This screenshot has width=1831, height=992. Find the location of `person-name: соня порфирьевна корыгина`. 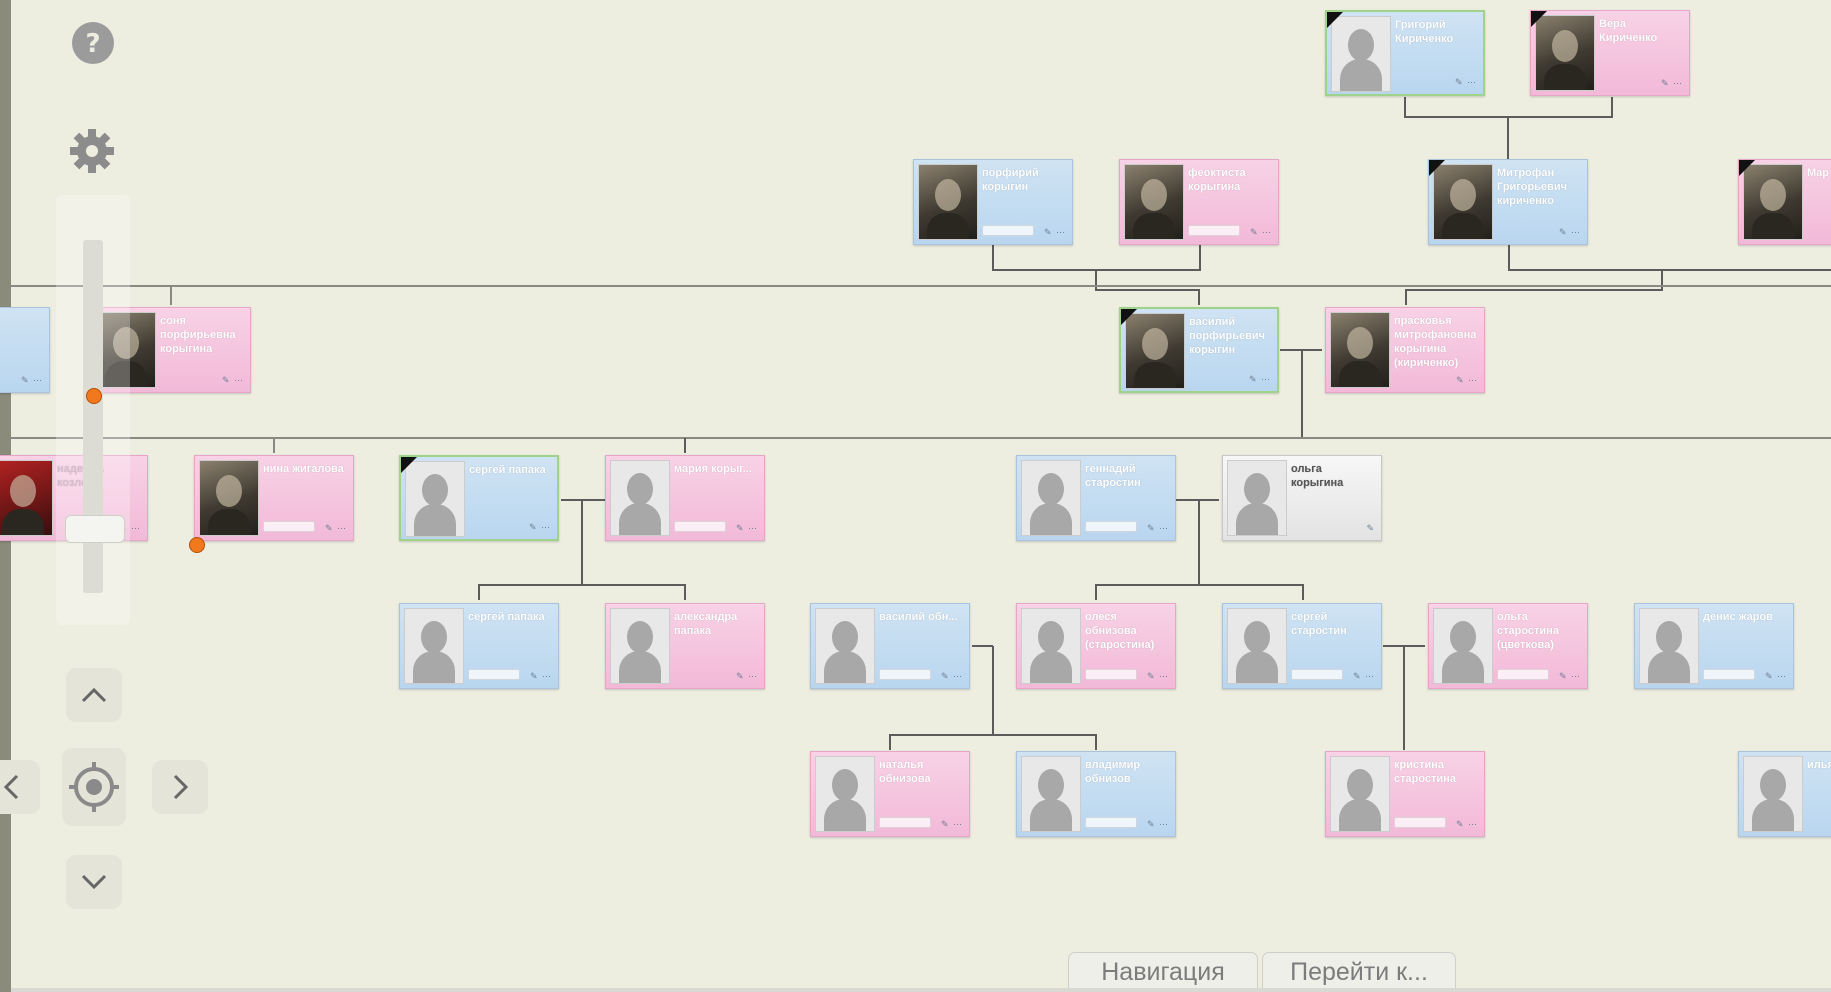

person-name: соня порфирьевна корыгина is located at coordinates (198, 335).